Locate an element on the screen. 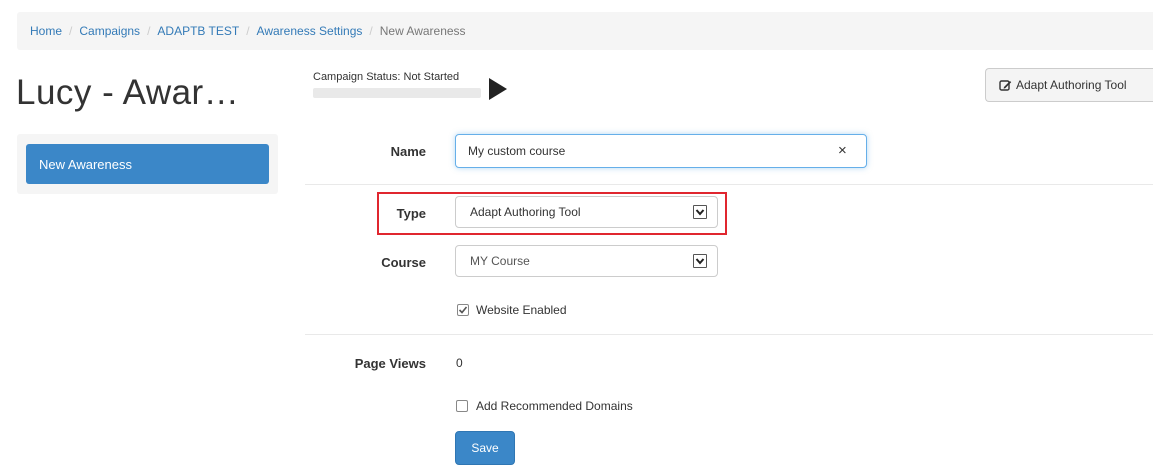 This screenshot has height=465, width=1153. sidebar: New Awareness is located at coordinates (147, 164).